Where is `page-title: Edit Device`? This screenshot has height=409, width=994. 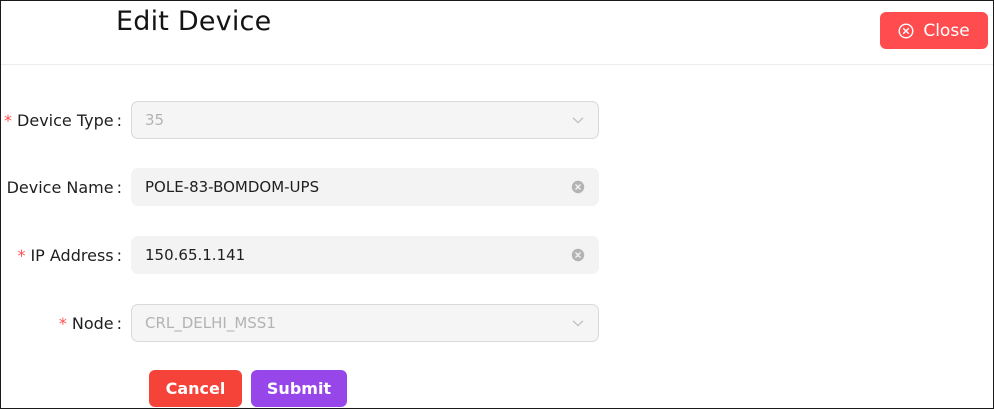
page-title: Edit Device is located at coordinates (194, 21).